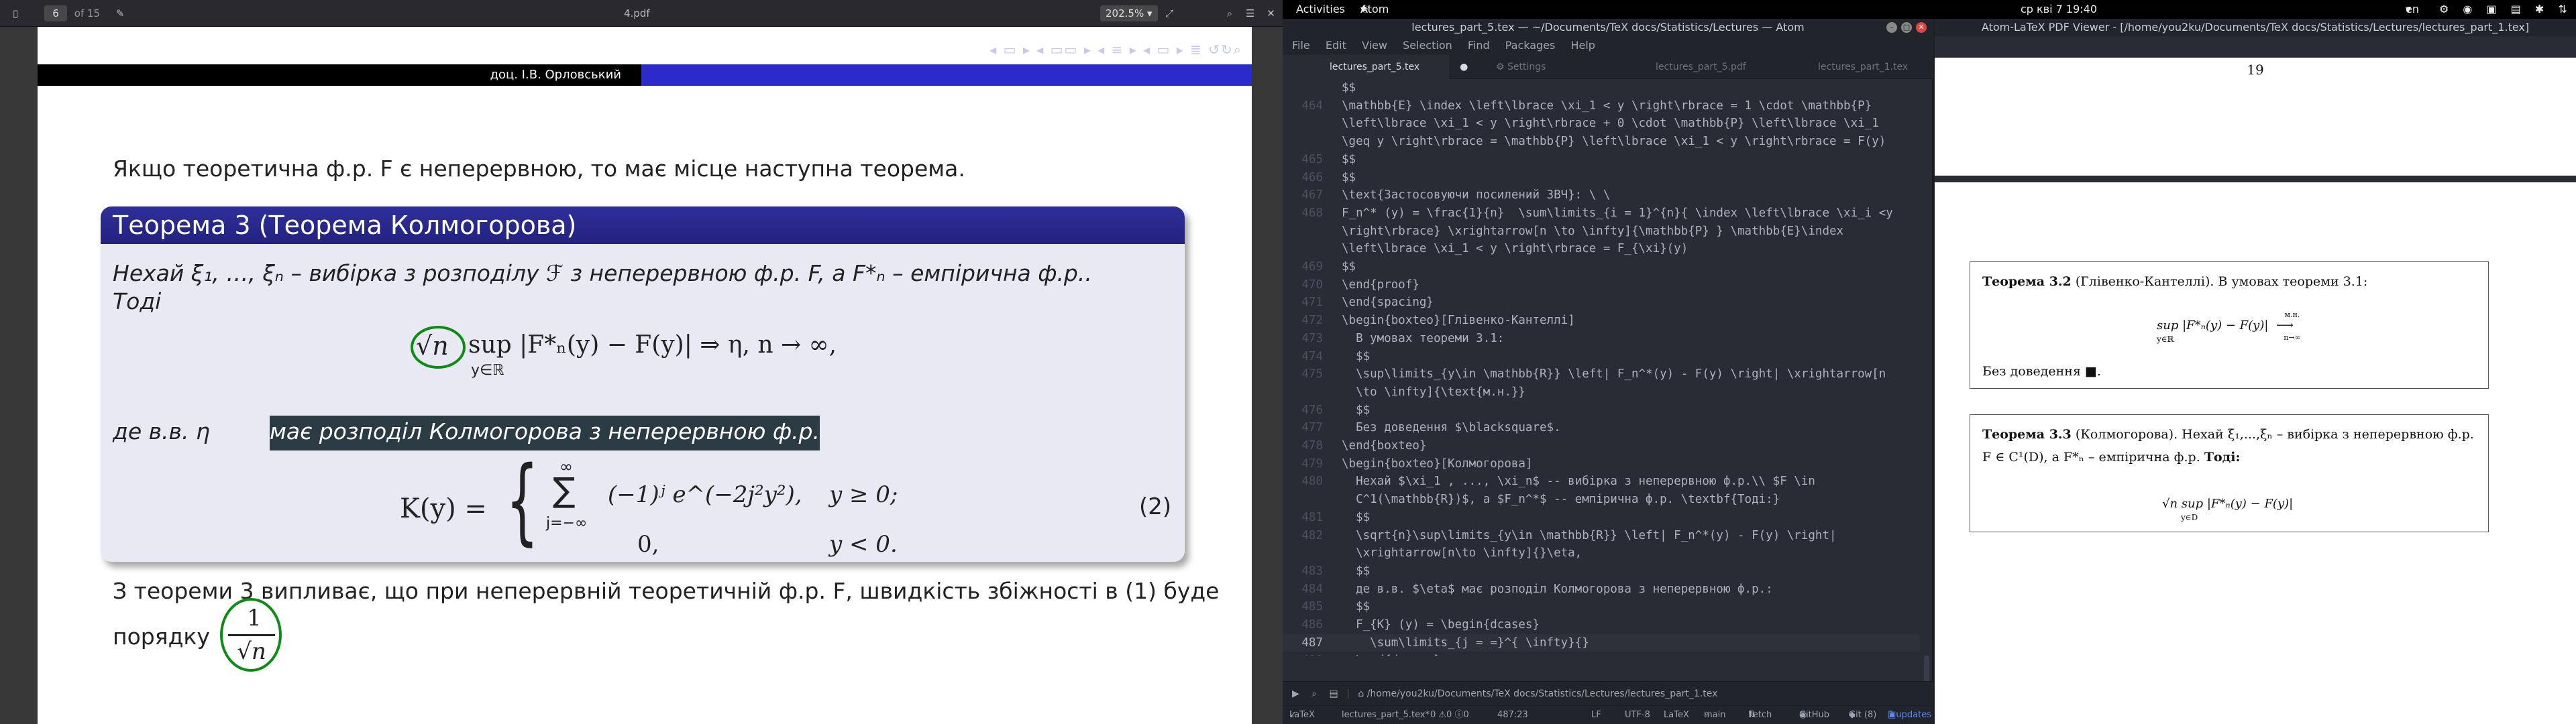  I want to click on status-file-name: lectures_part_5.tex*, so click(1386, 715).